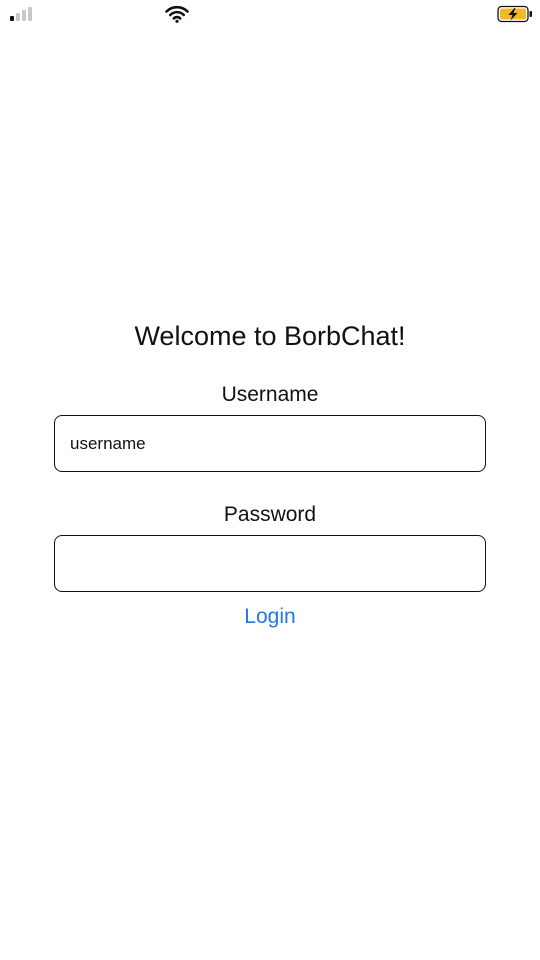 The width and height of the screenshot is (540, 960). Describe the element at coordinates (270, 394) in the screenshot. I see `username-label: Username` at that location.